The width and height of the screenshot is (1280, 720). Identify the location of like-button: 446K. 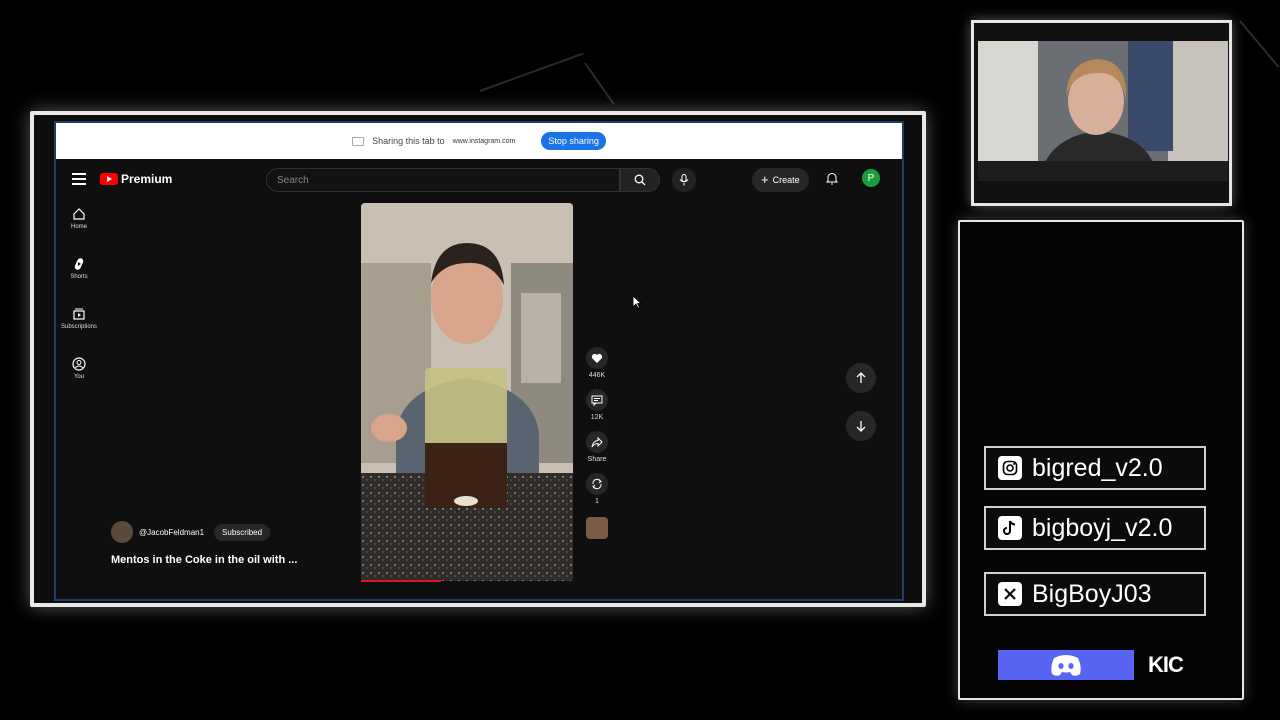
(597, 363).